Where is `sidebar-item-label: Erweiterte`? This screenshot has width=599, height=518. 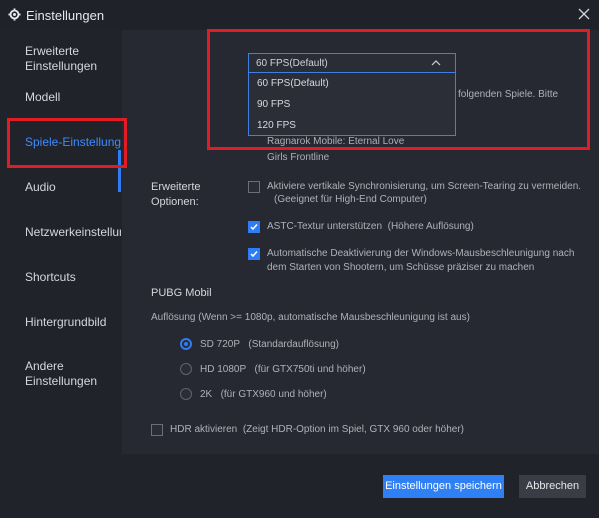
sidebar-item-label: Erweiterte is located at coordinates (52, 51).